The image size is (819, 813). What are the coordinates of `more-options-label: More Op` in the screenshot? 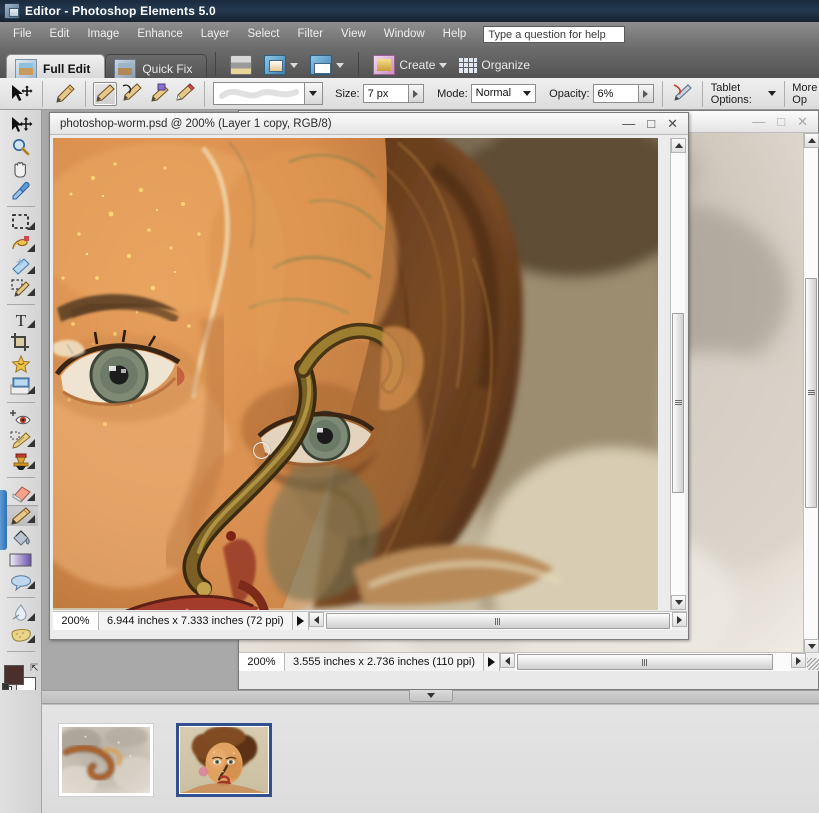 It's located at (805, 94).